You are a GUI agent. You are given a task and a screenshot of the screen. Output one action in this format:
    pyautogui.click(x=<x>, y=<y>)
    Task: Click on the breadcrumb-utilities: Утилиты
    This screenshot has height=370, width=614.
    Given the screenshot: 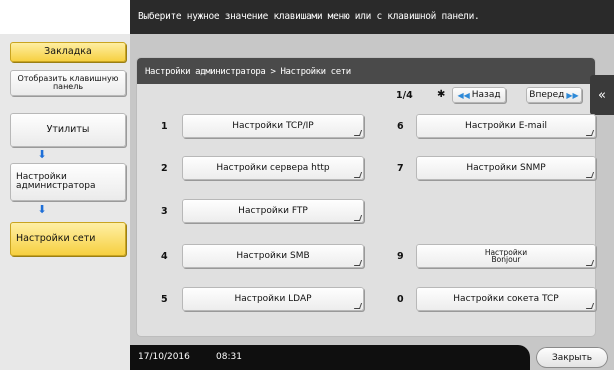 What is the action you would take?
    pyautogui.click(x=68, y=130)
    